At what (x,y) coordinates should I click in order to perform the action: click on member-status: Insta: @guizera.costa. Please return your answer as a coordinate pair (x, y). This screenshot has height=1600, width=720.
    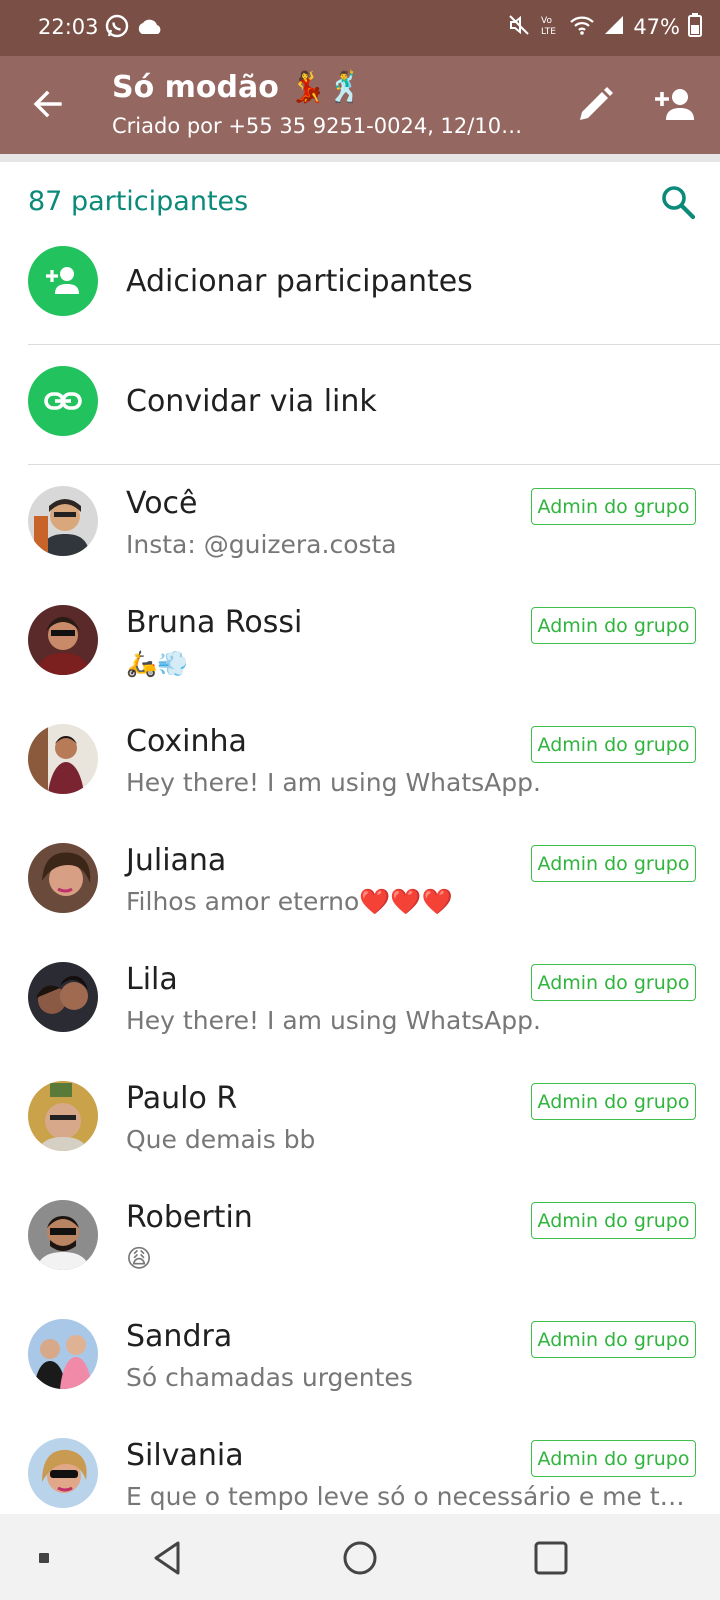
    Looking at the image, I should click on (261, 544).